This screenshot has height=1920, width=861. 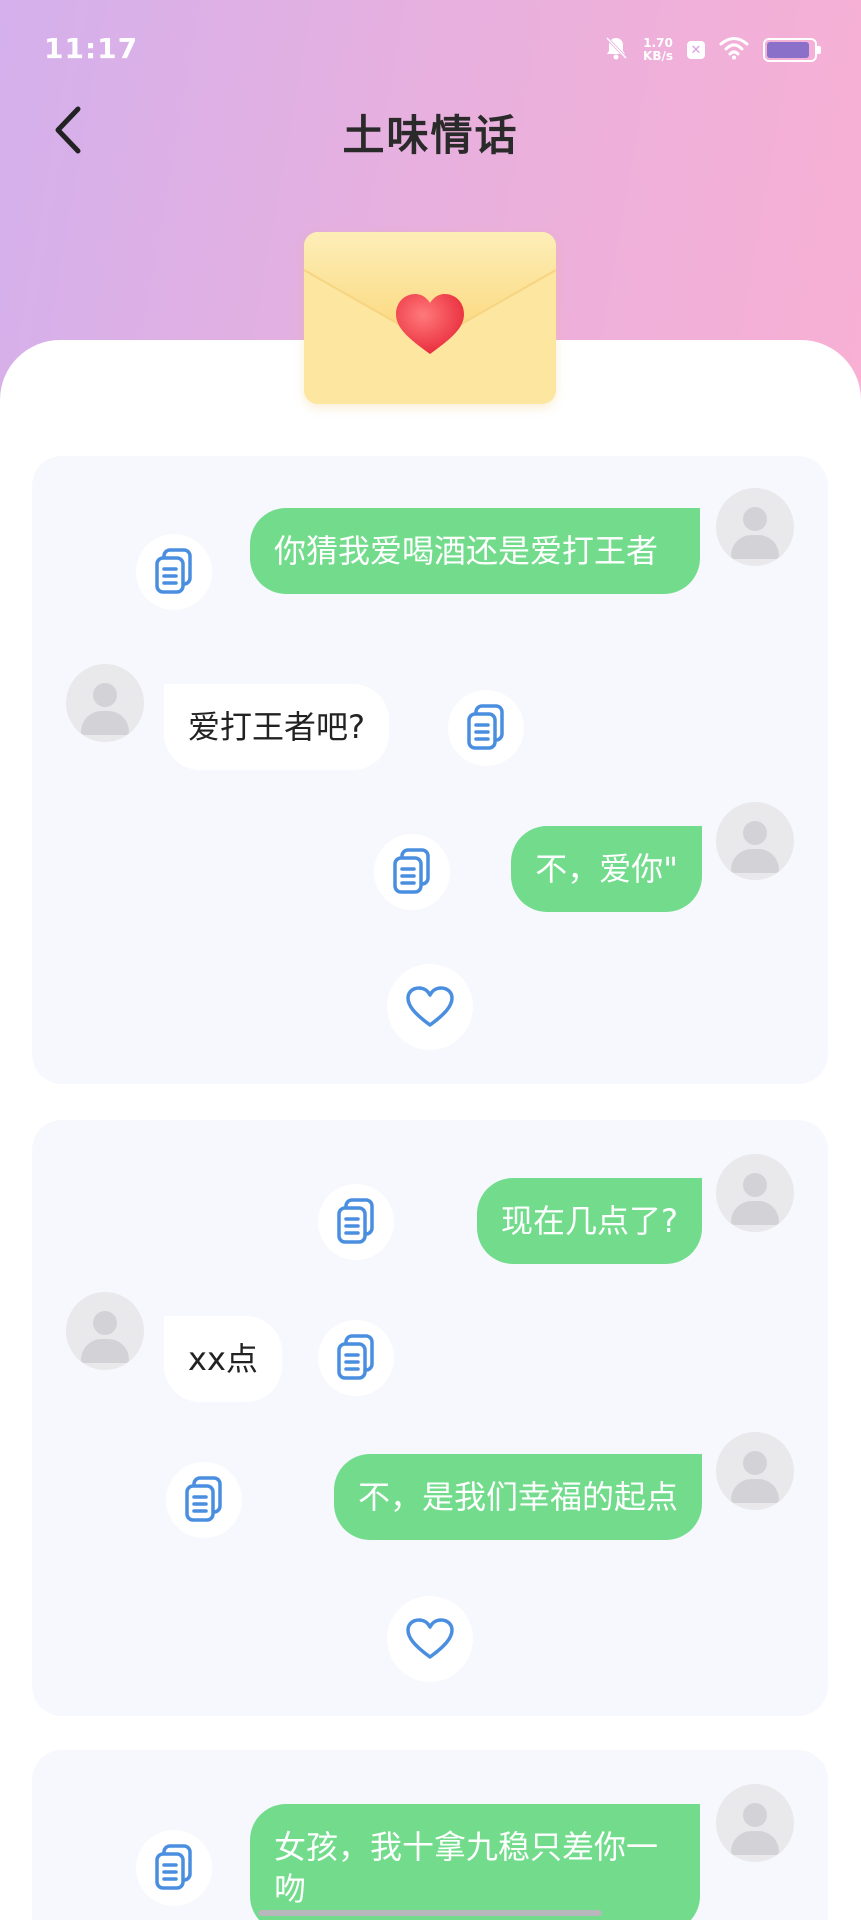 I want to click on message-bubble-me: 女孩，我十拿九稳只差你一吻, so click(x=475, y=1862).